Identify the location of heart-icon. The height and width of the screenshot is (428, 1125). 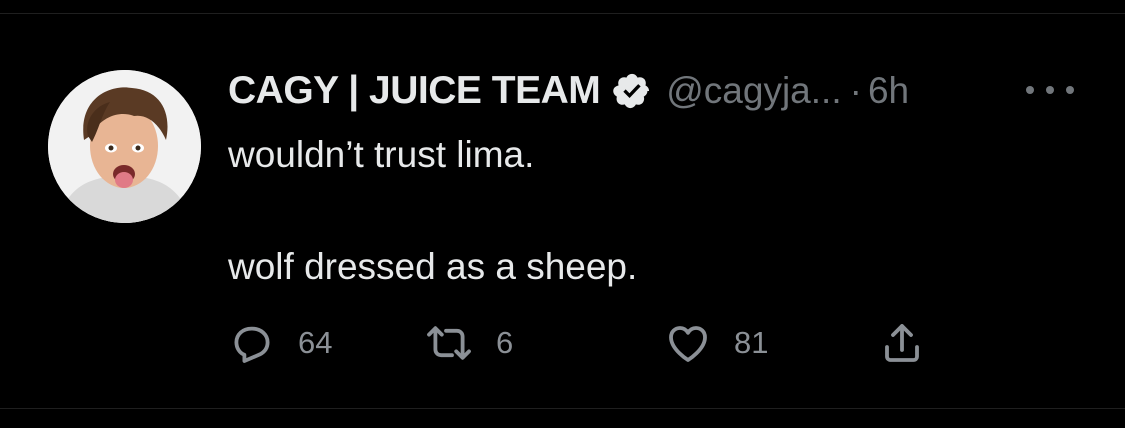
(688, 343).